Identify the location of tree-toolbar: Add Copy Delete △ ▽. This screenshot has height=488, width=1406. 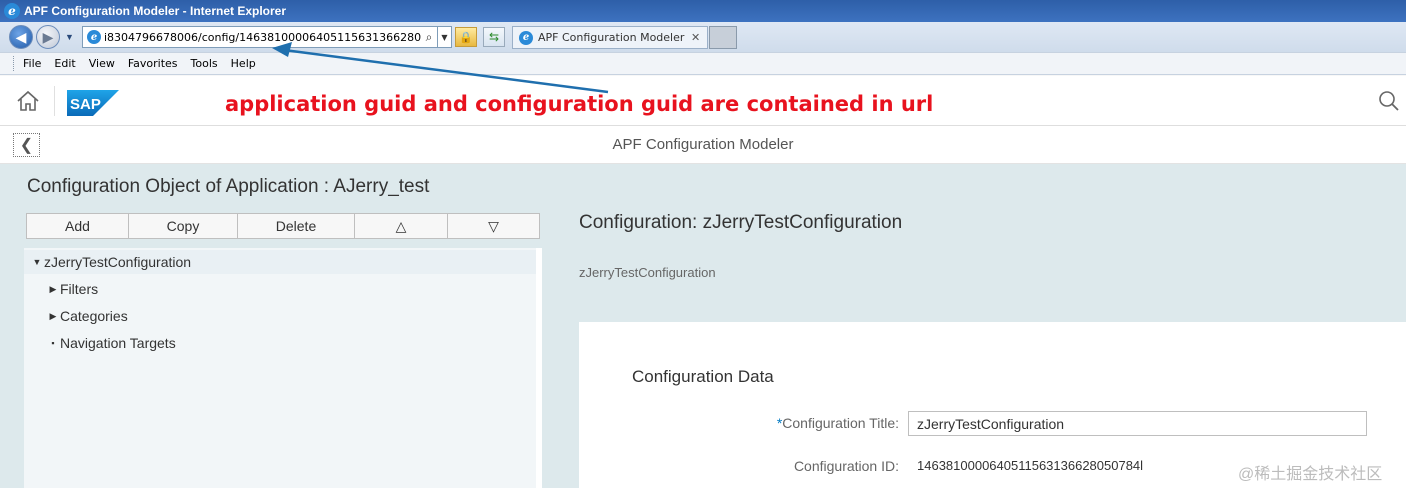
(283, 226).